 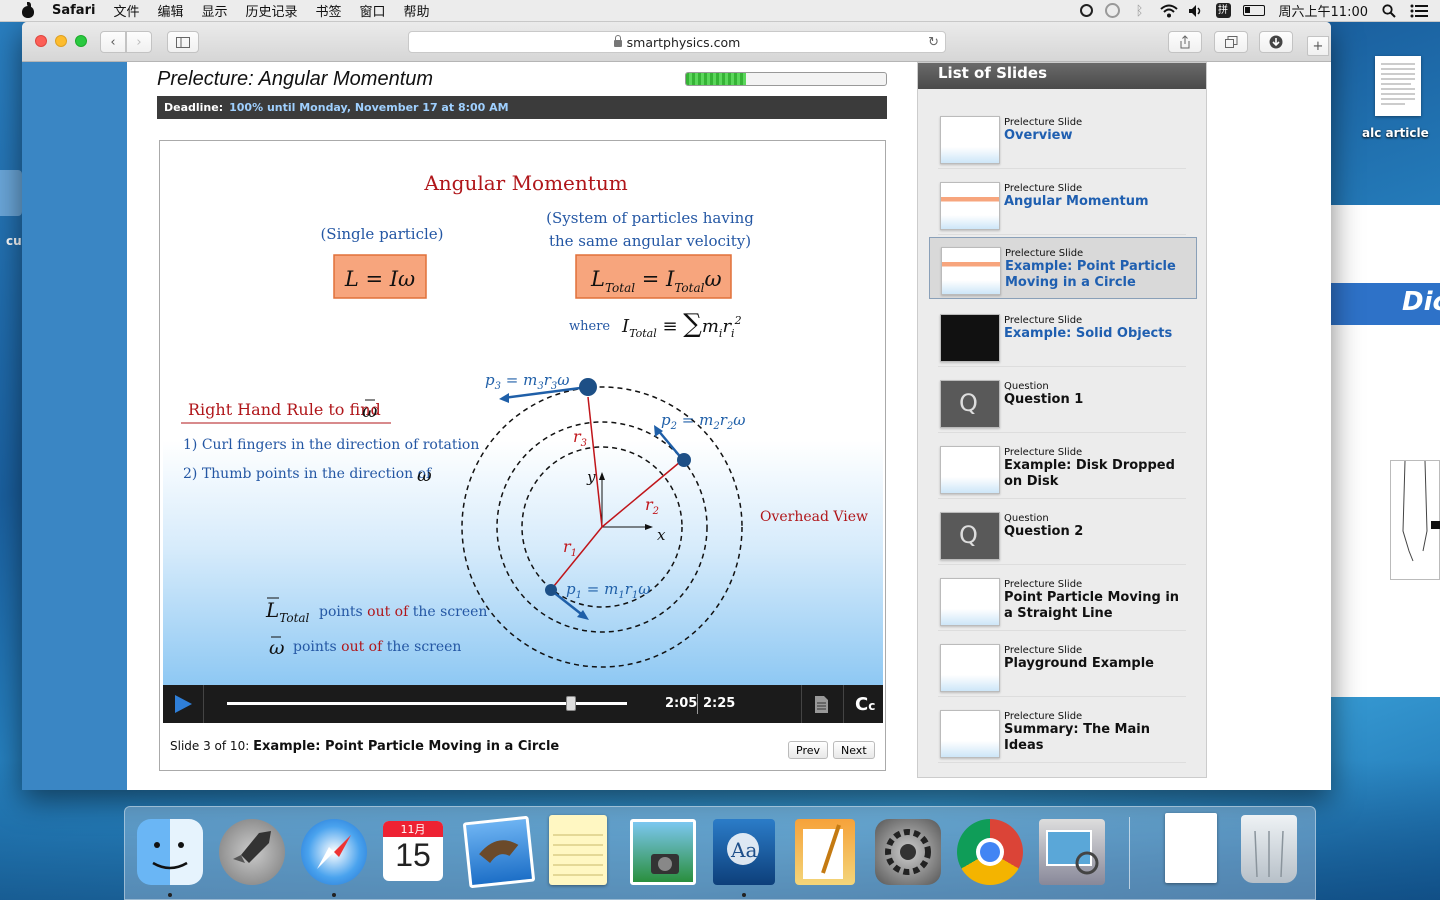 I want to click on chevron-left-icon: ‹, so click(x=113, y=42).